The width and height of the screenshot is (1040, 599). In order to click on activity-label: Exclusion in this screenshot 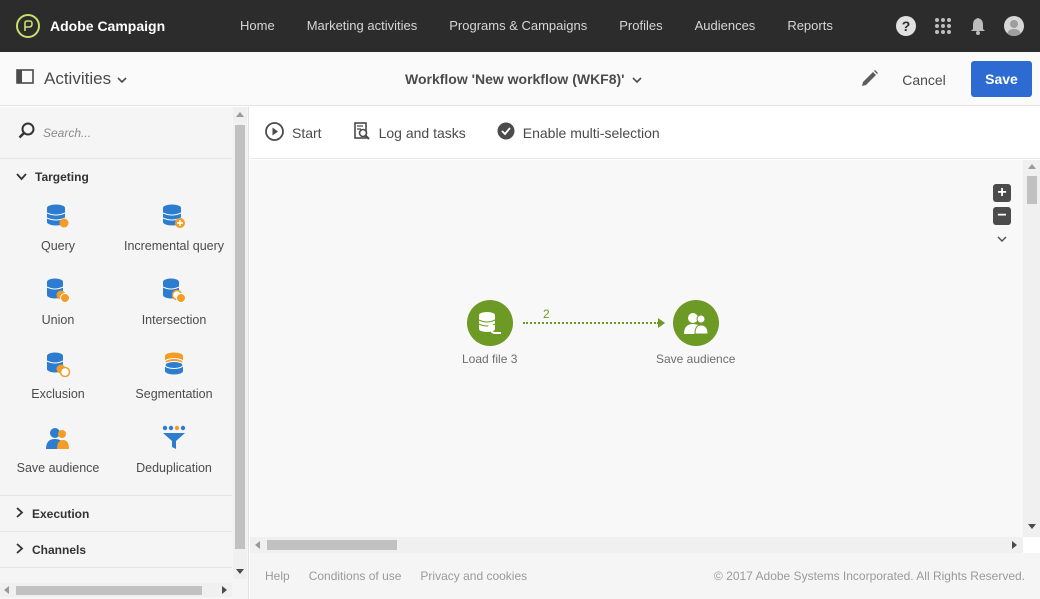, I will do `click(58, 394)`.